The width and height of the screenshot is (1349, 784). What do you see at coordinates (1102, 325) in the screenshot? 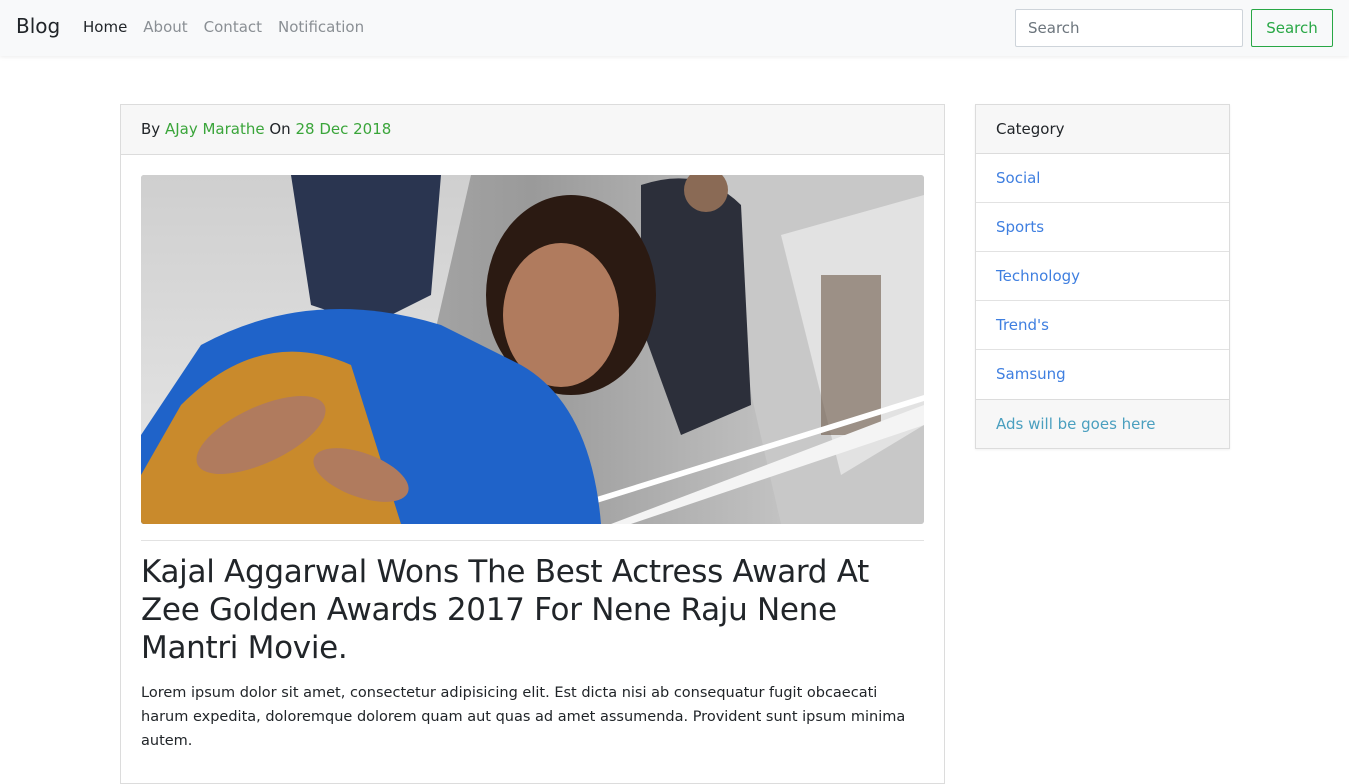
I see `sidebar-item-trends: Trend's` at bounding box center [1102, 325].